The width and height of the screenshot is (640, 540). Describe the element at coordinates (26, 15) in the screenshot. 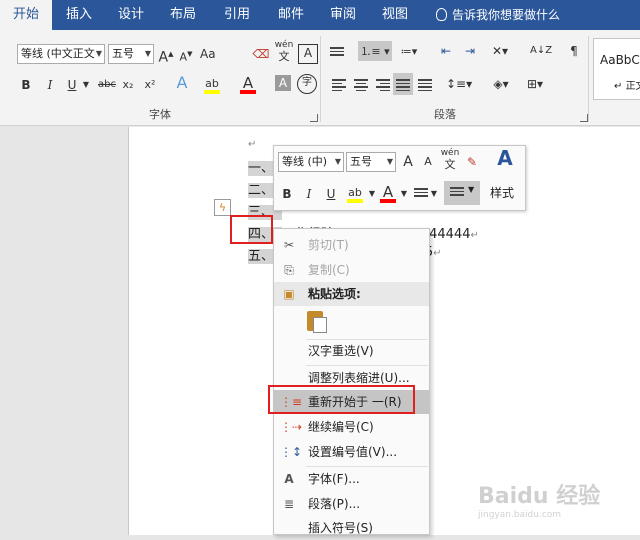

I see `tab-home: 开始` at that location.